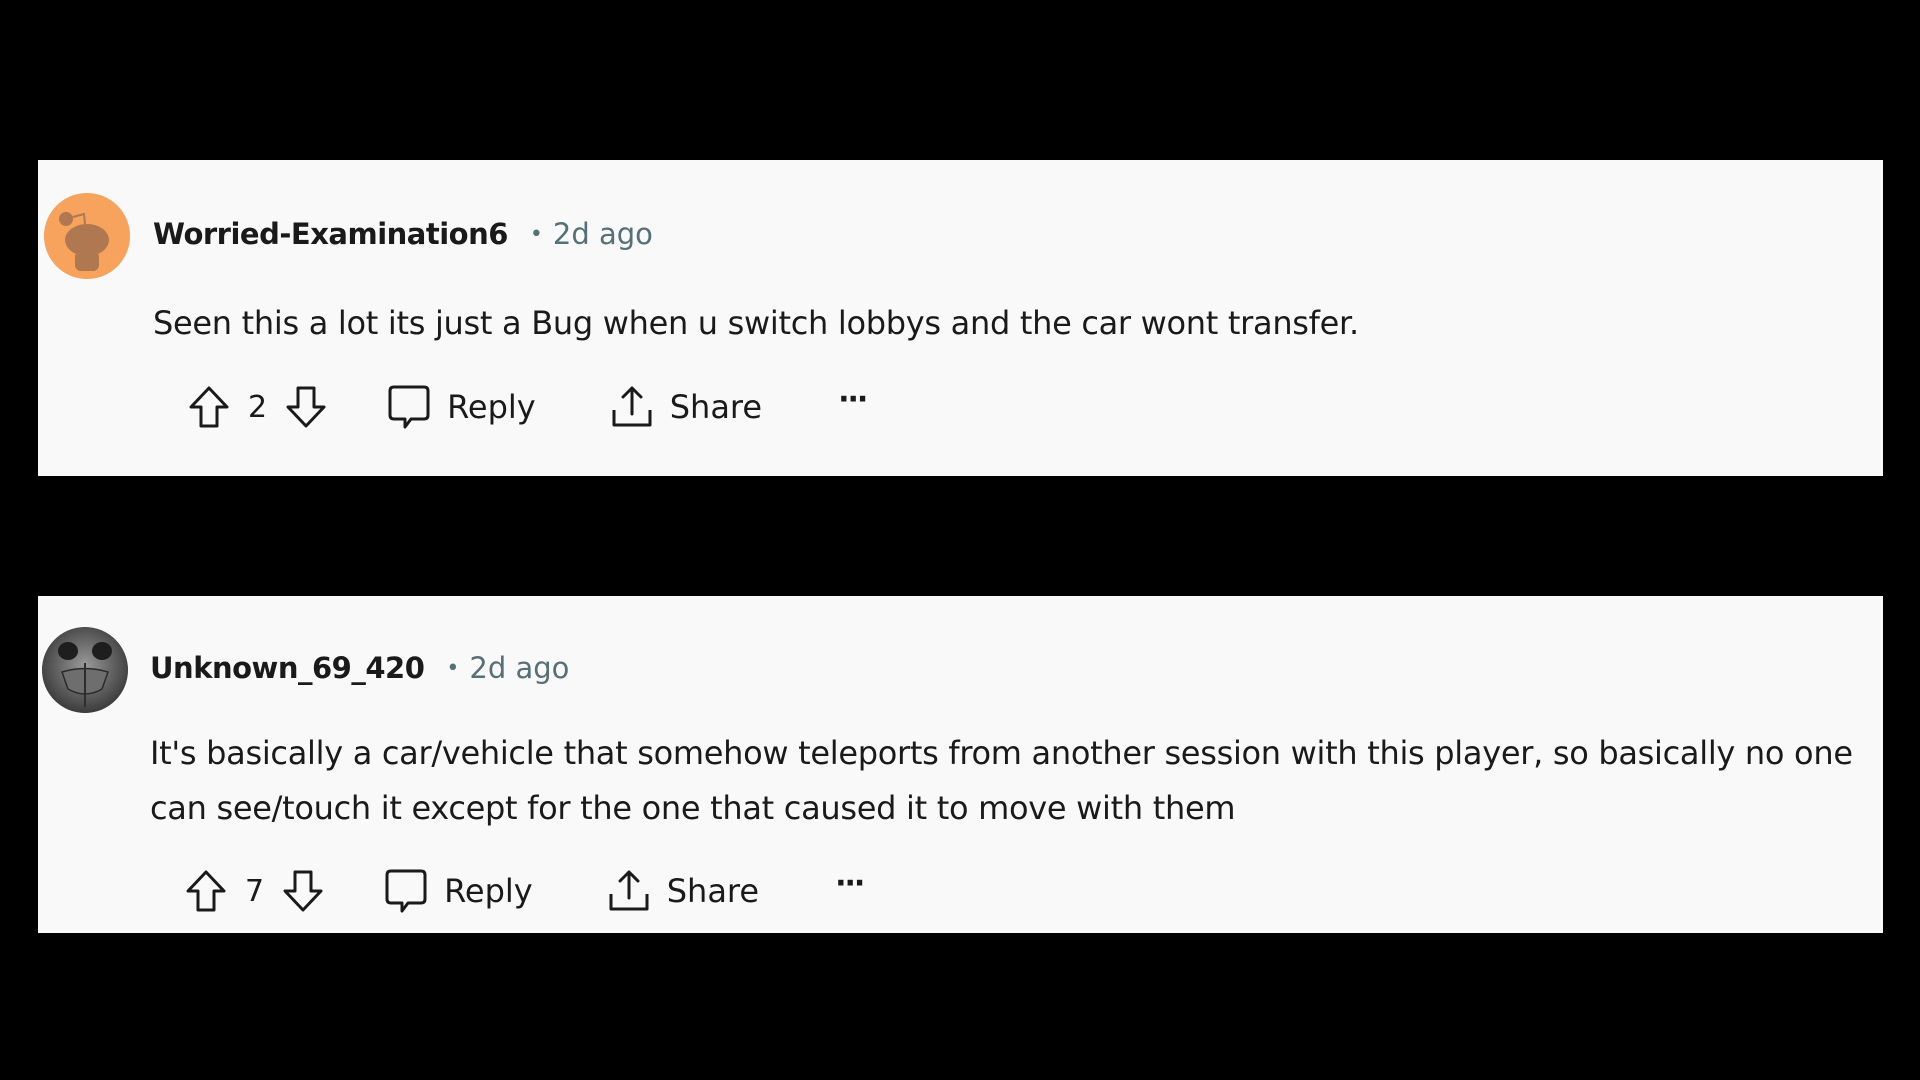 This screenshot has width=1920, height=1080. I want to click on comment-actions: 7 Reply Share ···, so click(525, 890).